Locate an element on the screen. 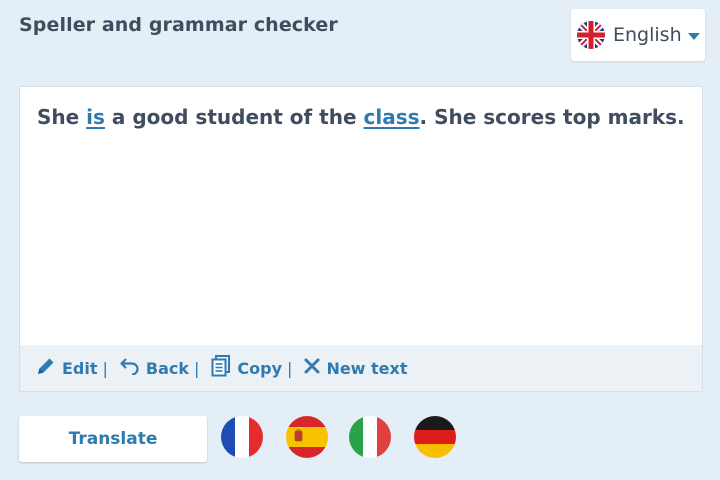 This screenshot has height=480, width=720. flagged-word: is is located at coordinates (95, 117).